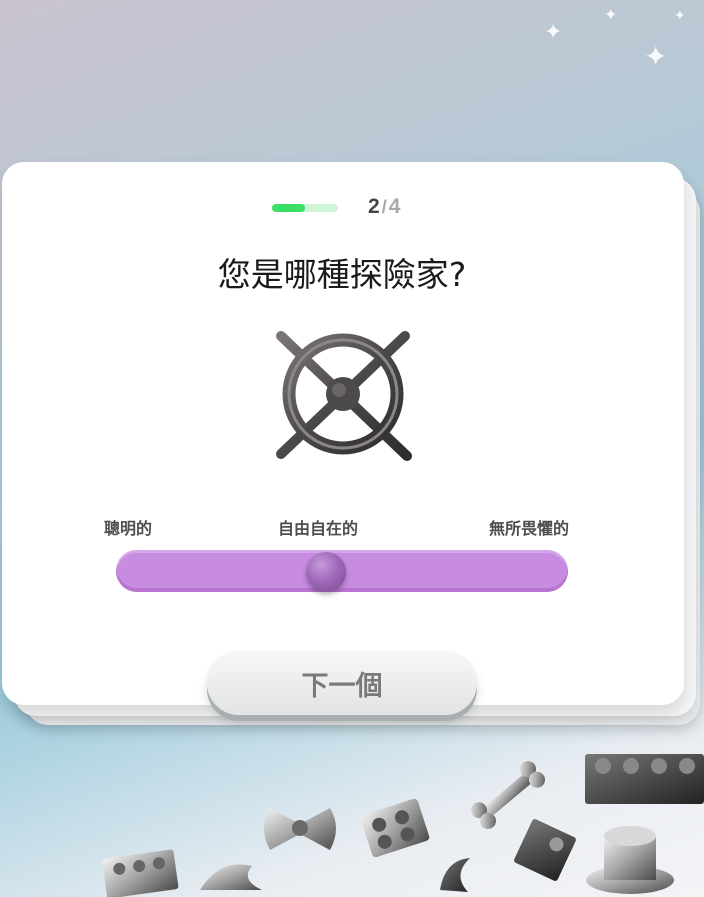  Describe the element at coordinates (614, 60) in the screenshot. I see `sparkle-decoration: ✦ ✦ ✦ ✦` at that location.